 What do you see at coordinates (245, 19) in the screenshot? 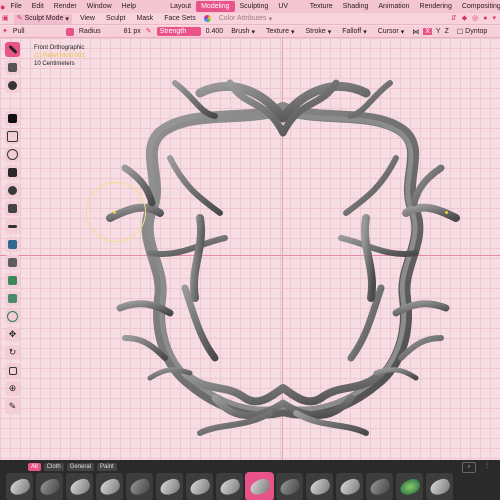
I see `color-attributes-dropdown: Color Attributes ▾` at bounding box center [245, 19].